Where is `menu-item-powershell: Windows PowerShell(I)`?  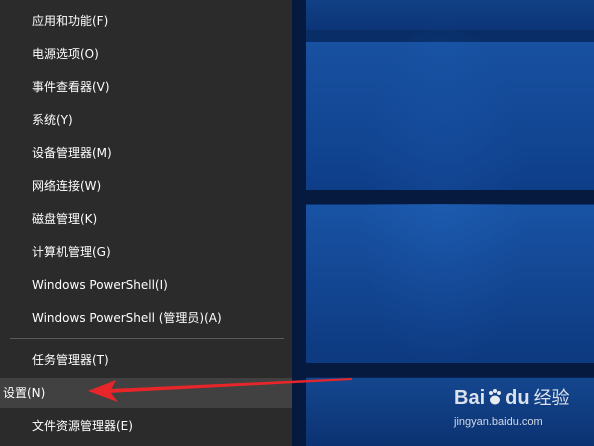
menu-item-powershell: Windows PowerShell(I) is located at coordinates (146, 285).